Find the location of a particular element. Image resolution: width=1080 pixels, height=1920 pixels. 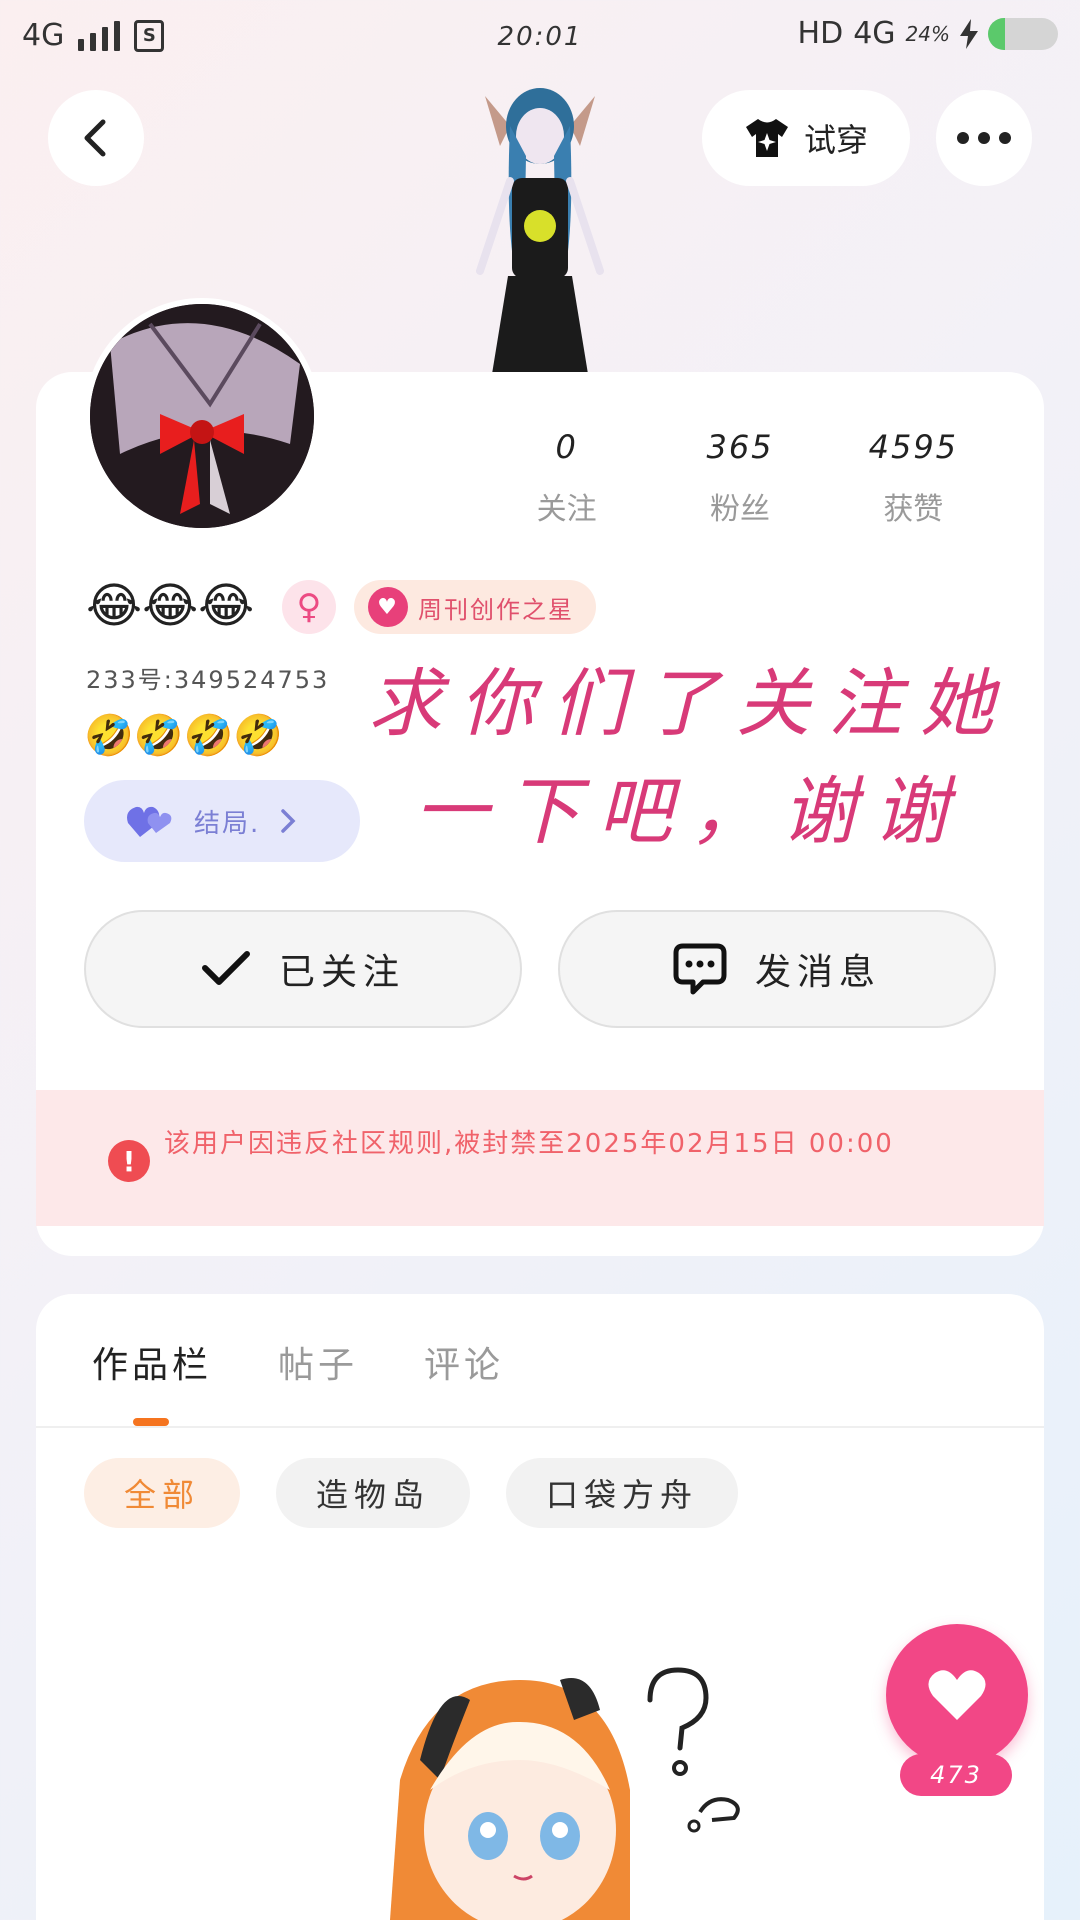

heart-icon is located at coordinates (957, 1695).